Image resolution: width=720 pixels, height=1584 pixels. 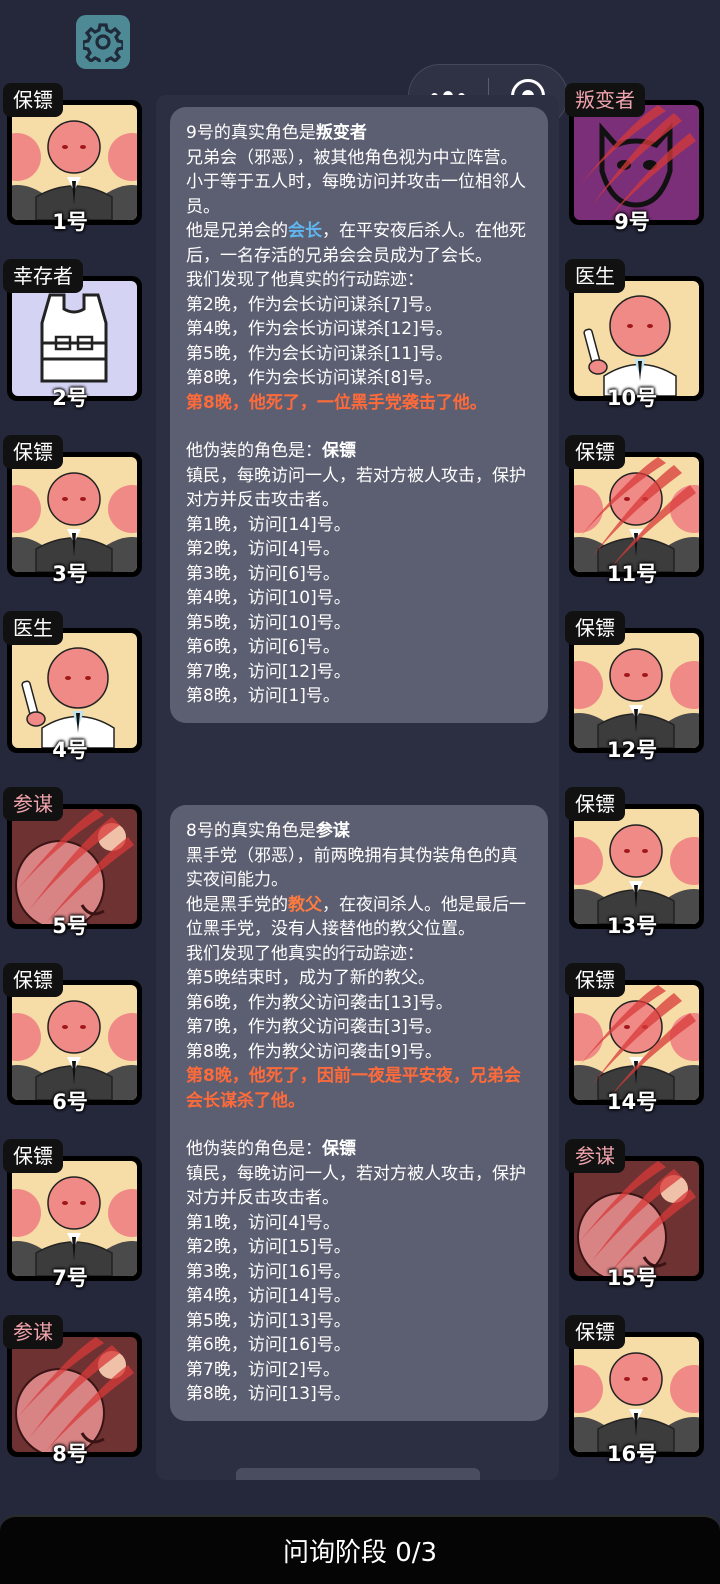 I want to click on player-card-7: 保镖 7号, so click(x=71, y=1214).